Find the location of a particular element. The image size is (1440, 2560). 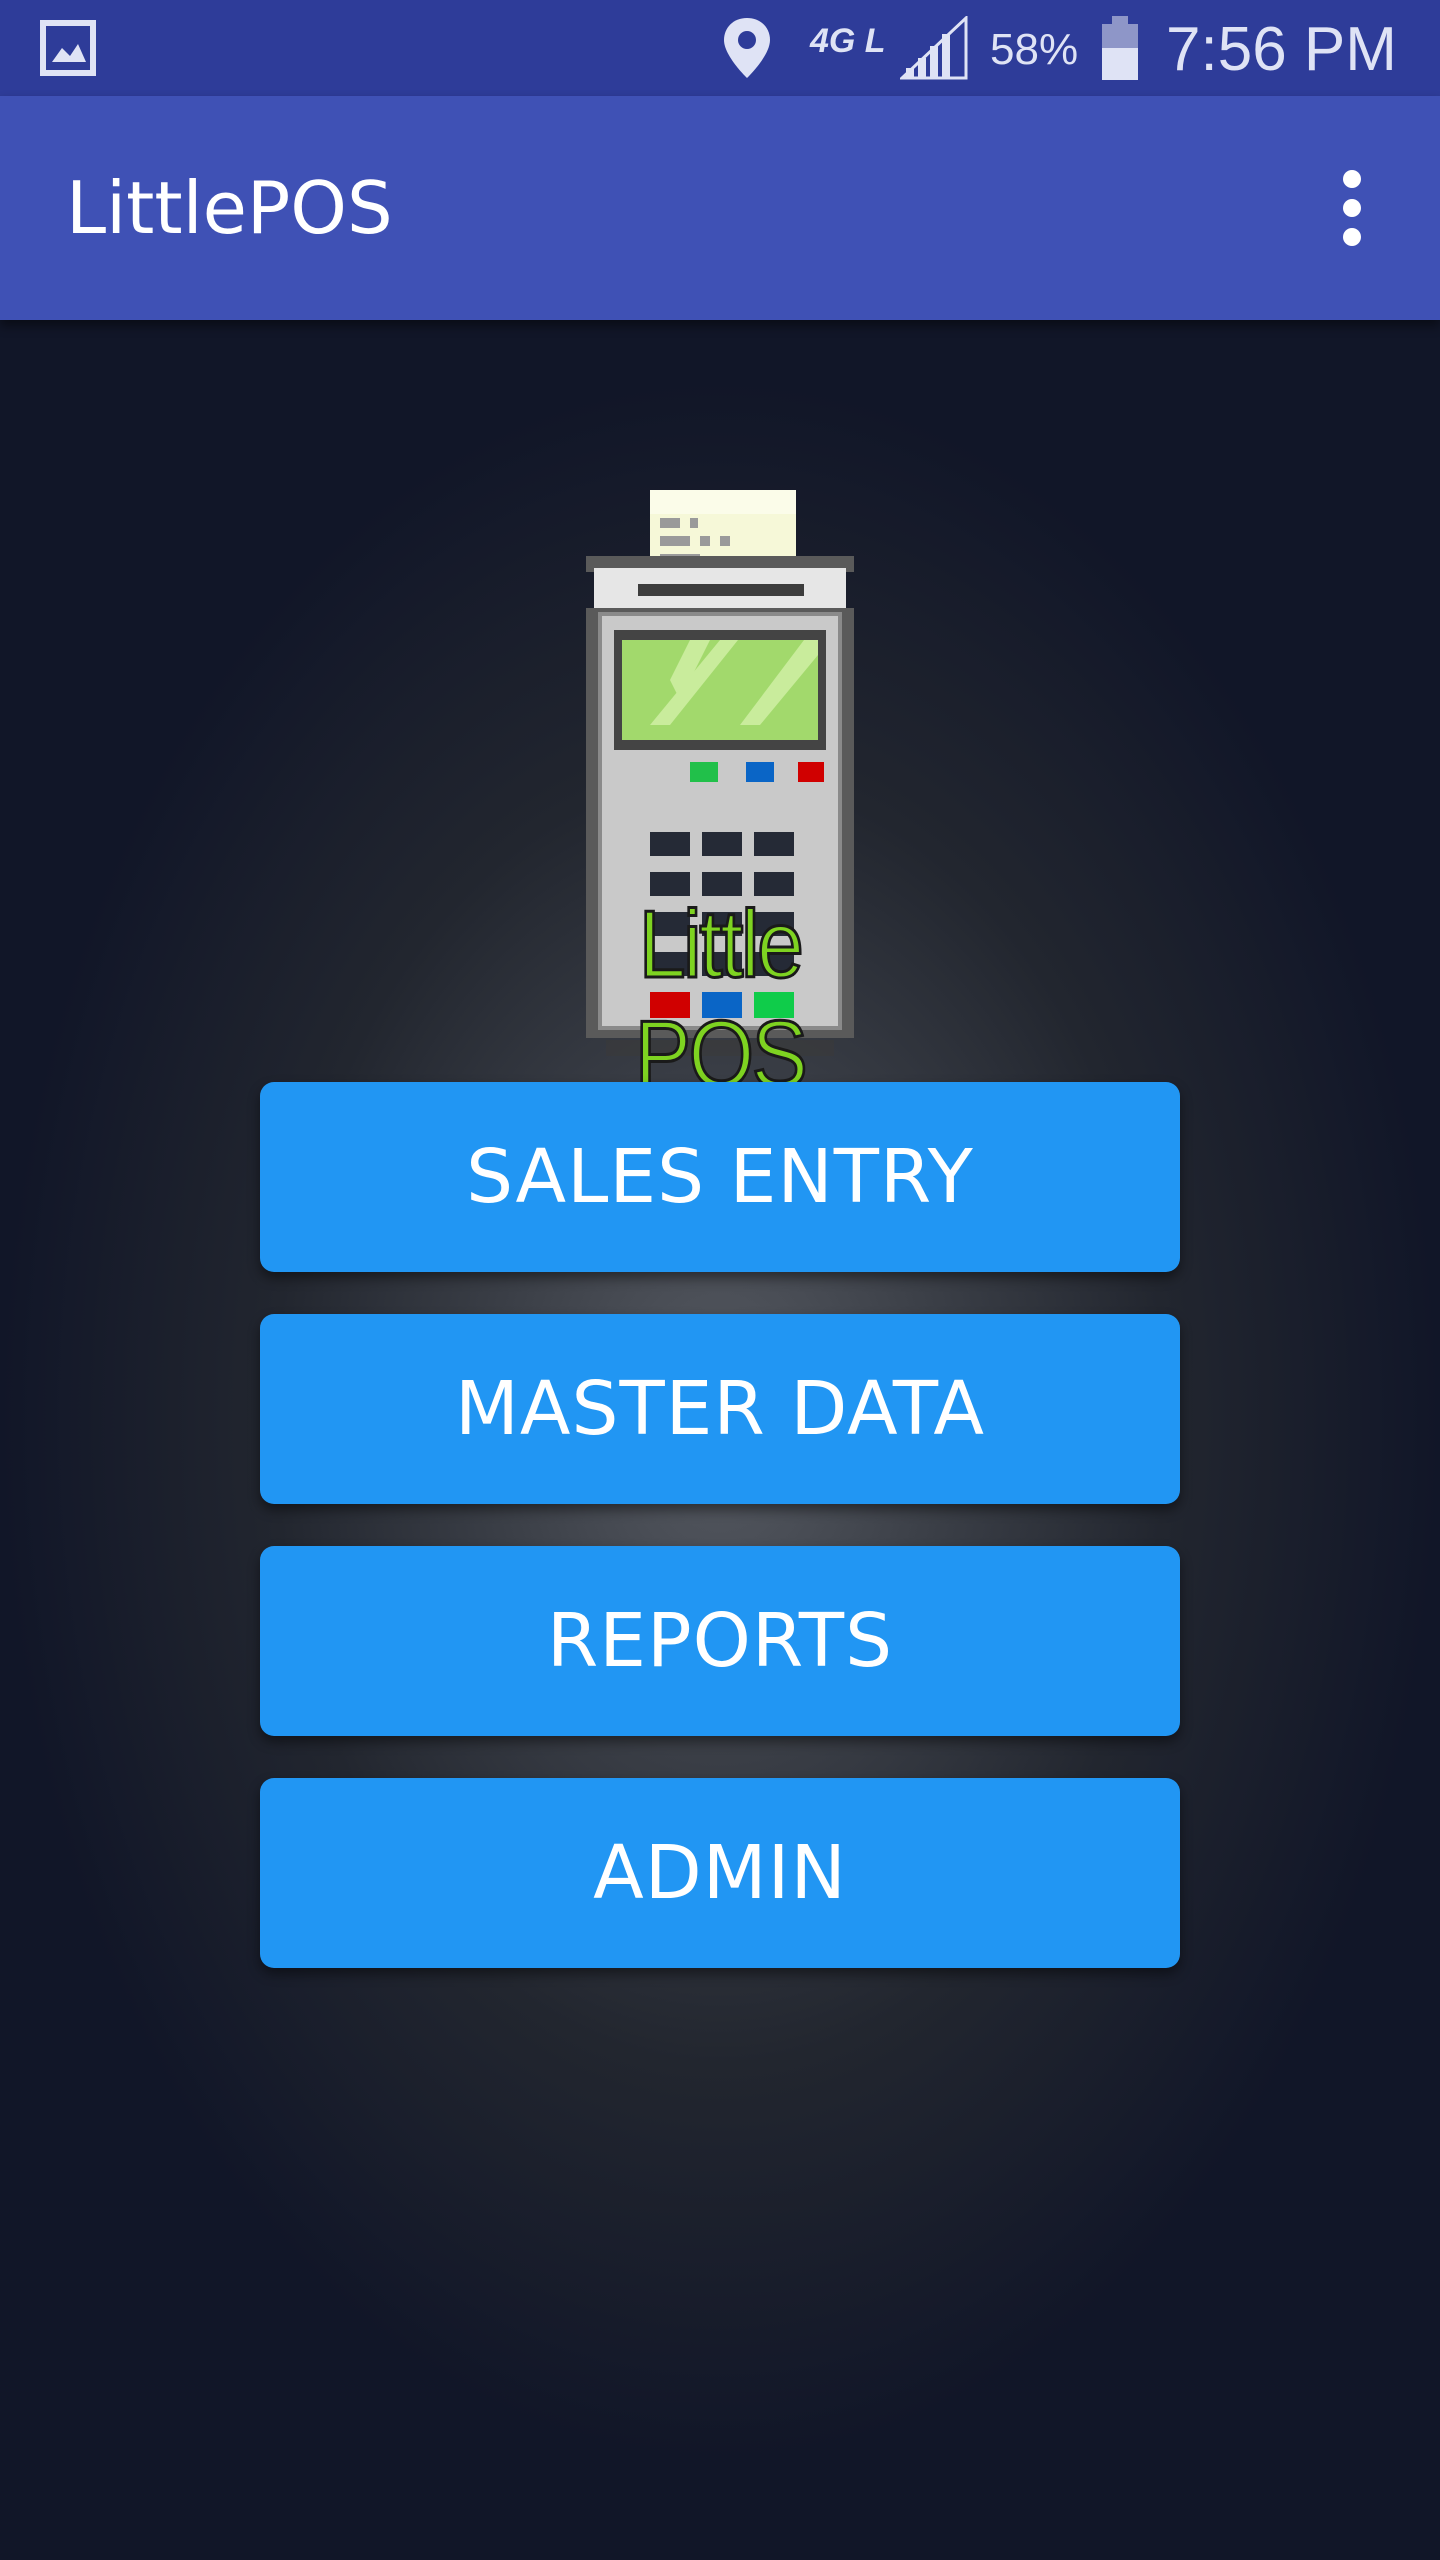

app-title: LittlePOS is located at coordinates (229, 208).